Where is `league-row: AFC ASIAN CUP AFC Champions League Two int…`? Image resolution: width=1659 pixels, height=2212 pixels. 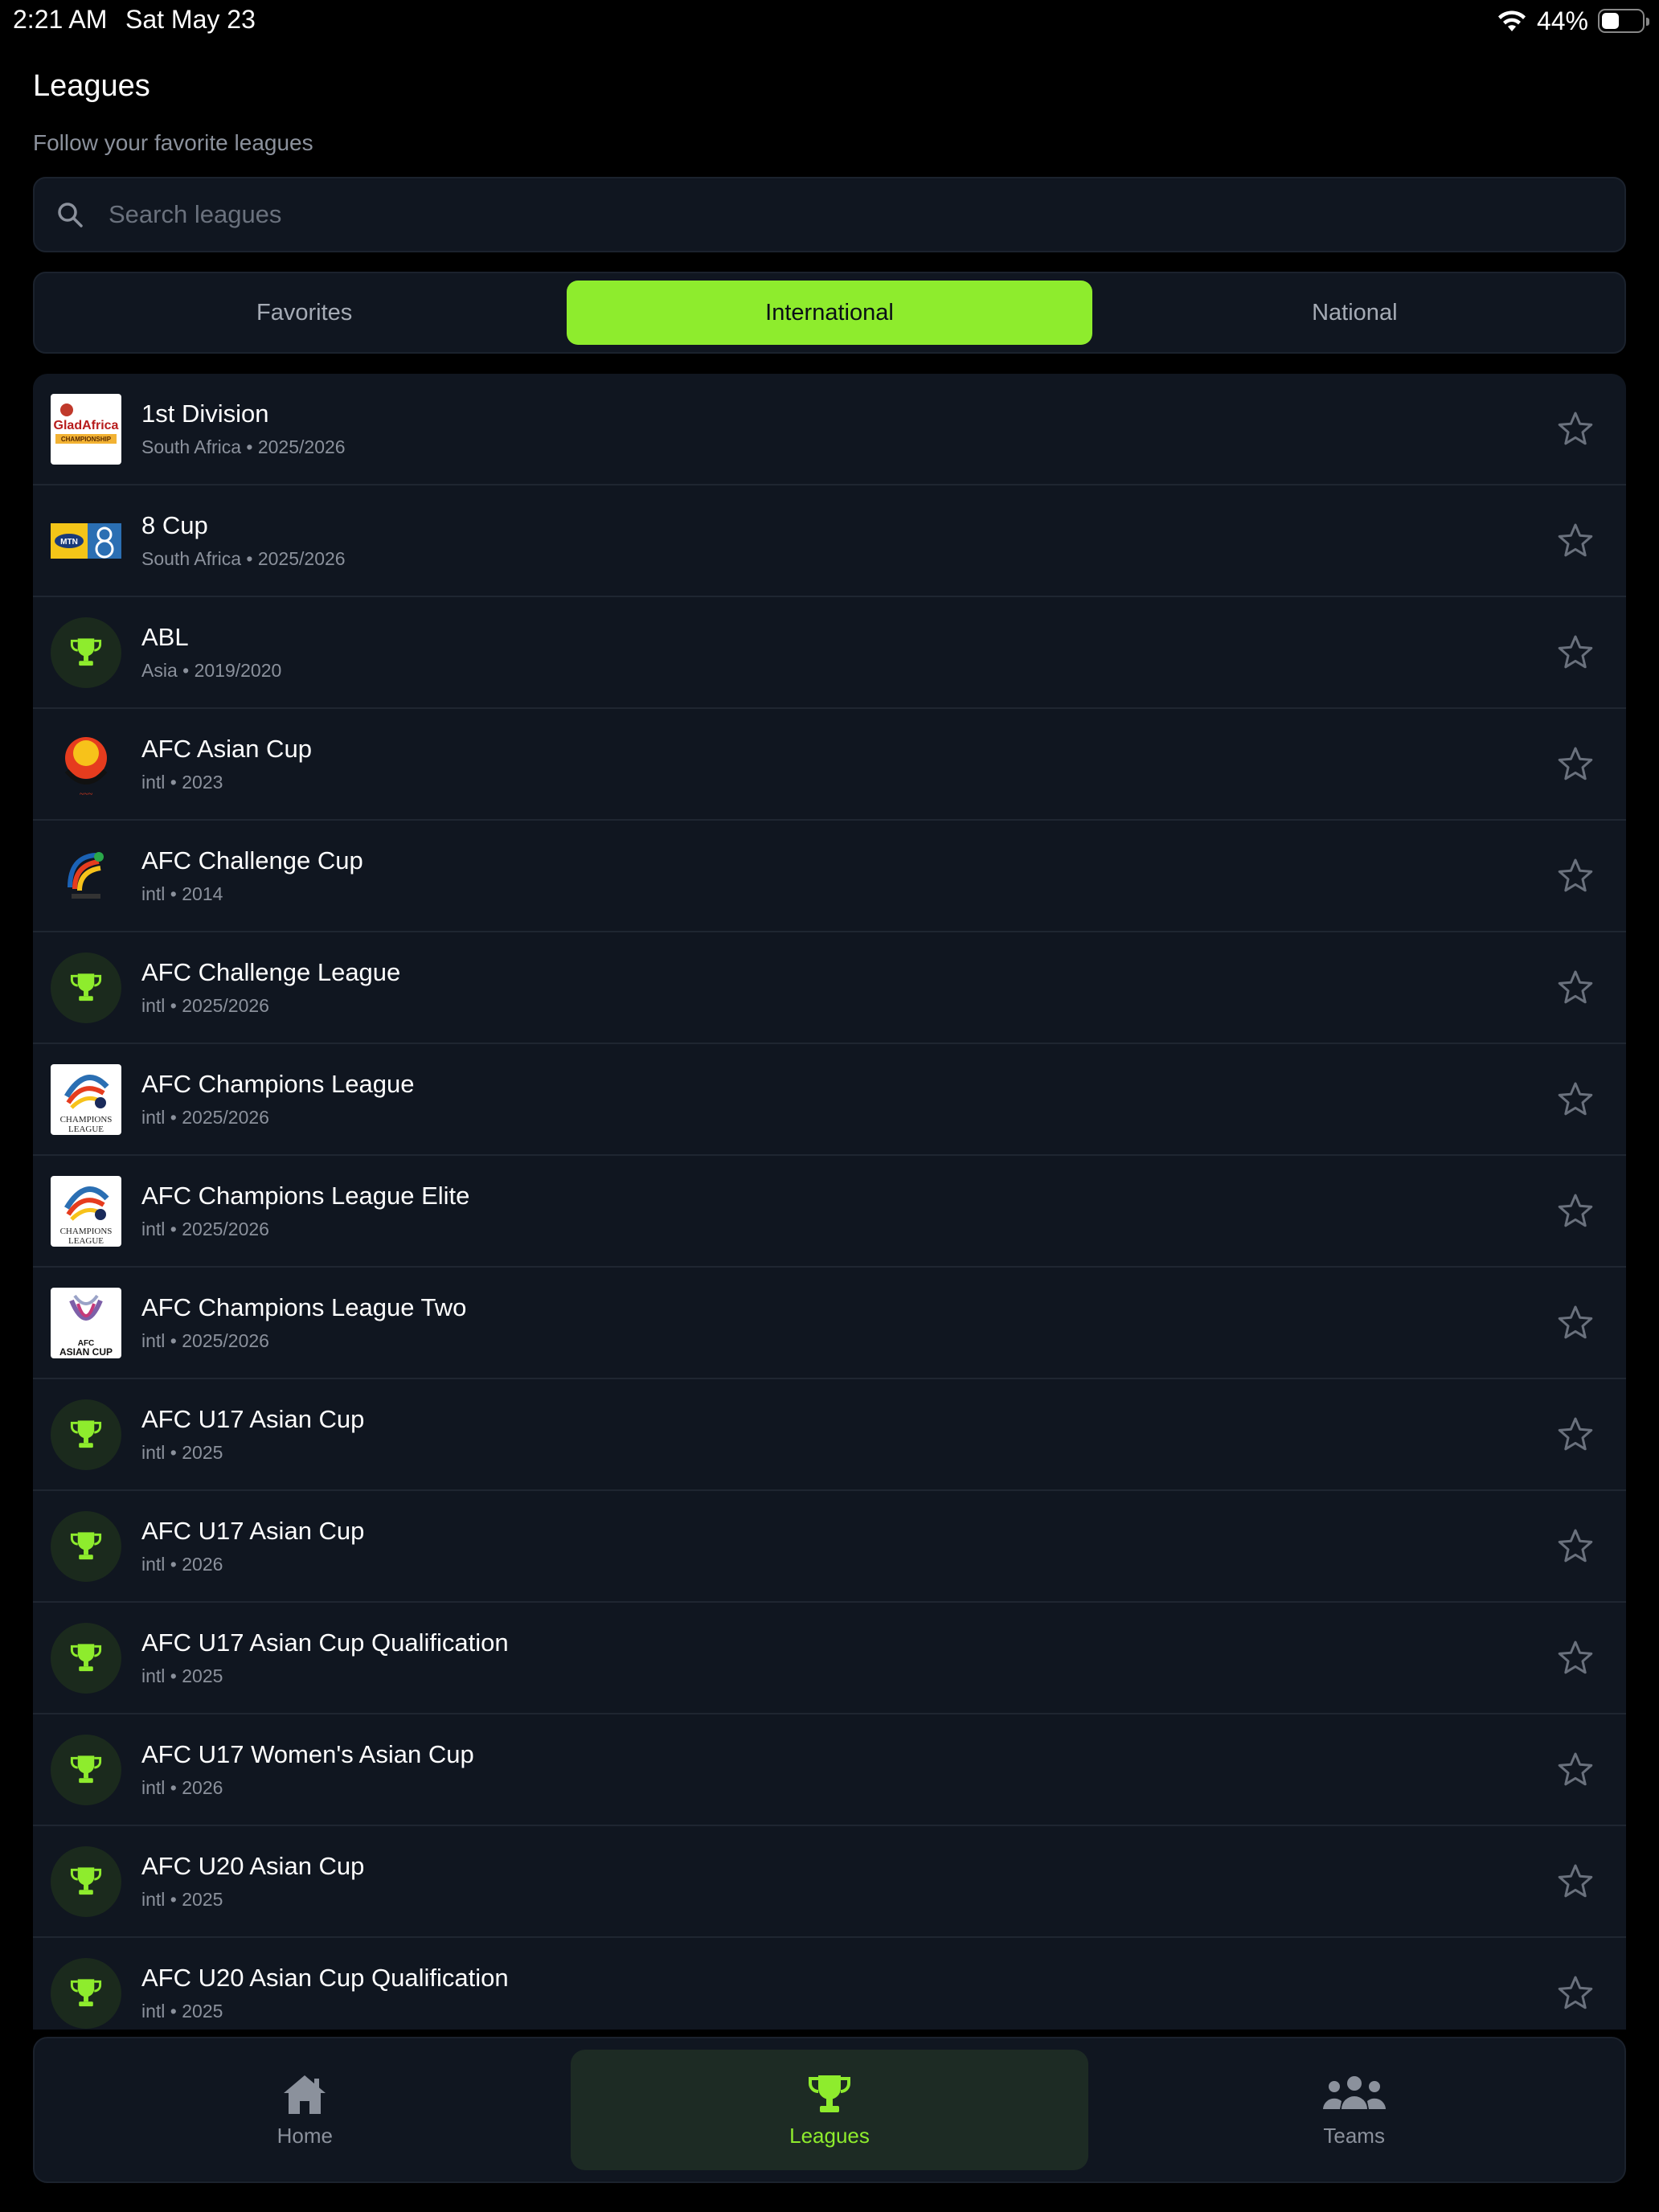 league-row: AFC ASIAN CUP AFC Champions League Two int… is located at coordinates (829, 1323).